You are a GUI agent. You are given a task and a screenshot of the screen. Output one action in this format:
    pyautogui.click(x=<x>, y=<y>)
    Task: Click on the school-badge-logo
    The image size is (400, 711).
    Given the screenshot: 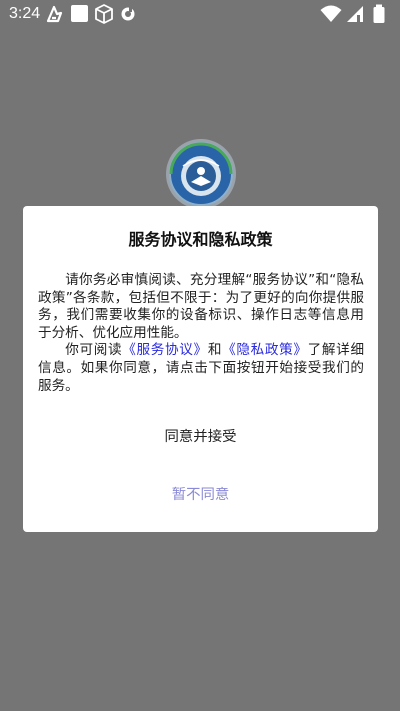 What is the action you would take?
    pyautogui.click(x=201, y=174)
    